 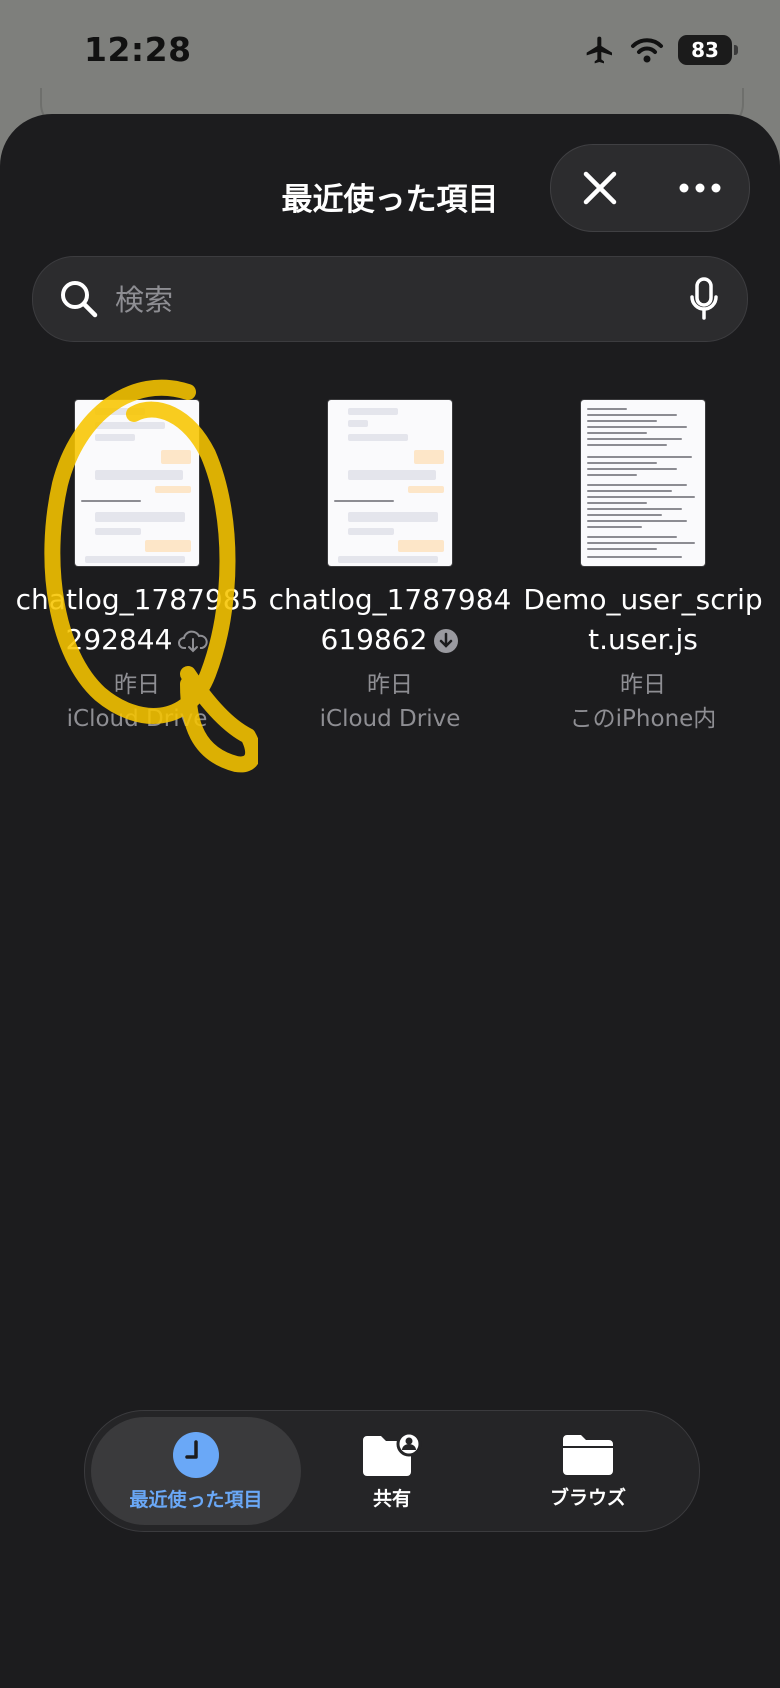 What do you see at coordinates (193, 641) in the screenshot?
I see `icloud-download-icon` at bounding box center [193, 641].